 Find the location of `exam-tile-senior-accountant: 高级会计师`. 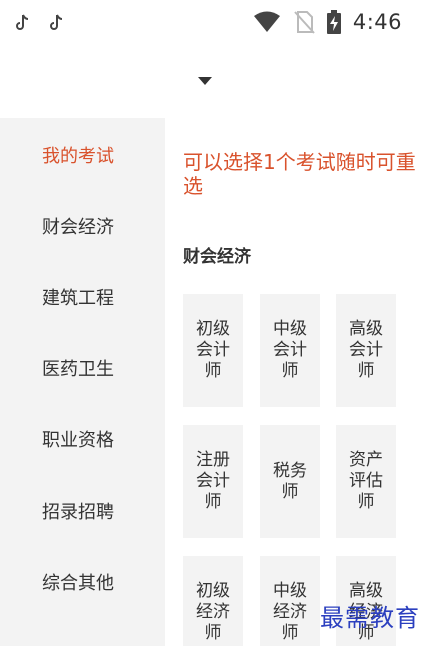

exam-tile-senior-accountant: 高级会计师 is located at coordinates (366, 350).